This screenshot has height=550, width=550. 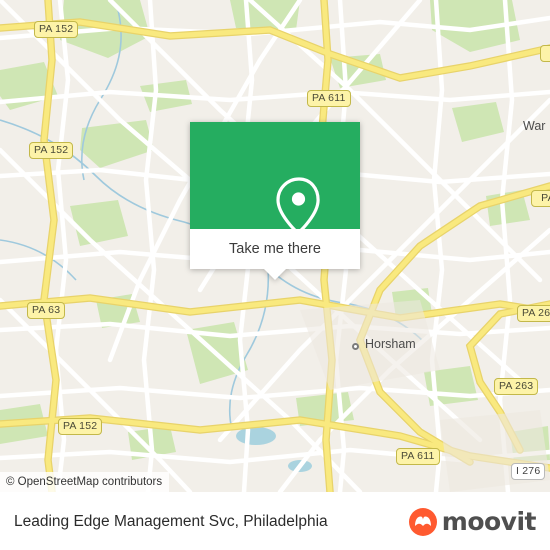 What do you see at coordinates (80, 426) in the screenshot?
I see `shield-pa-152-south: PA 152` at bounding box center [80, 426].